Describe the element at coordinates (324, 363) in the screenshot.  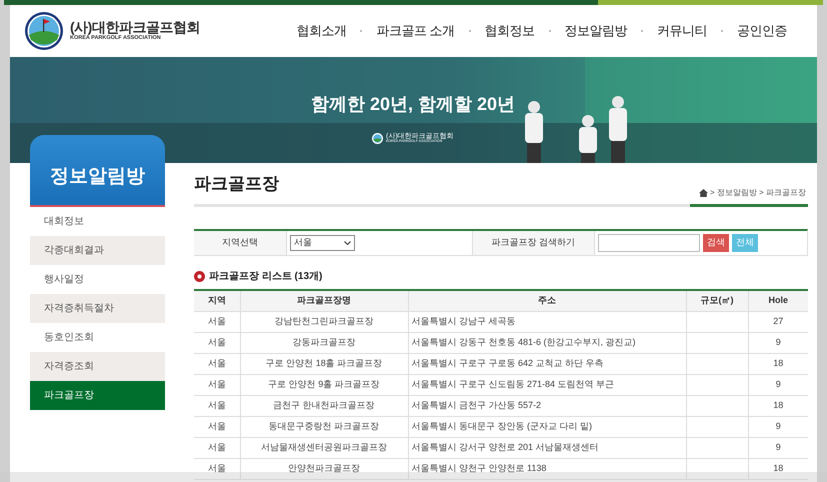
I see `table-cell: 구로 안양천 18홀 파크골프장` at that location.